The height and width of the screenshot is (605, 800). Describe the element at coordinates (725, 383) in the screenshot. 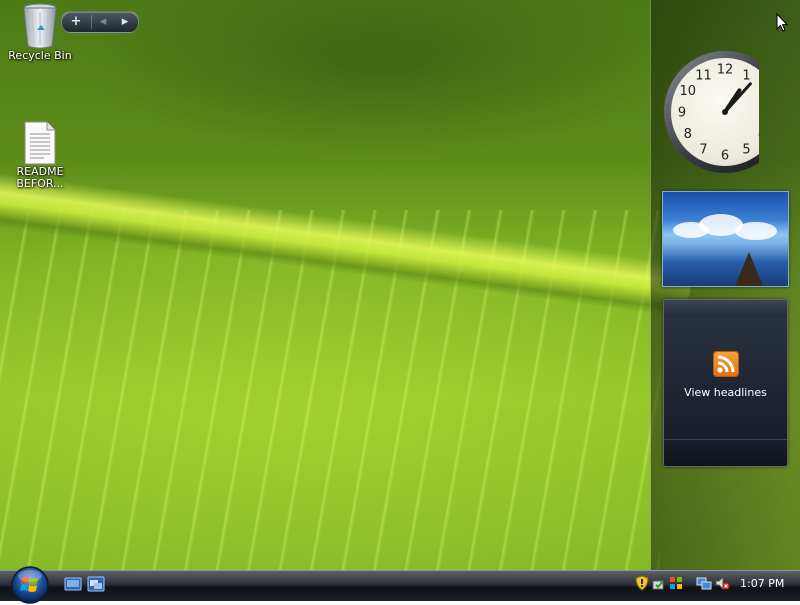

I see `feed-headlines-gadget: View headlines` at that location.